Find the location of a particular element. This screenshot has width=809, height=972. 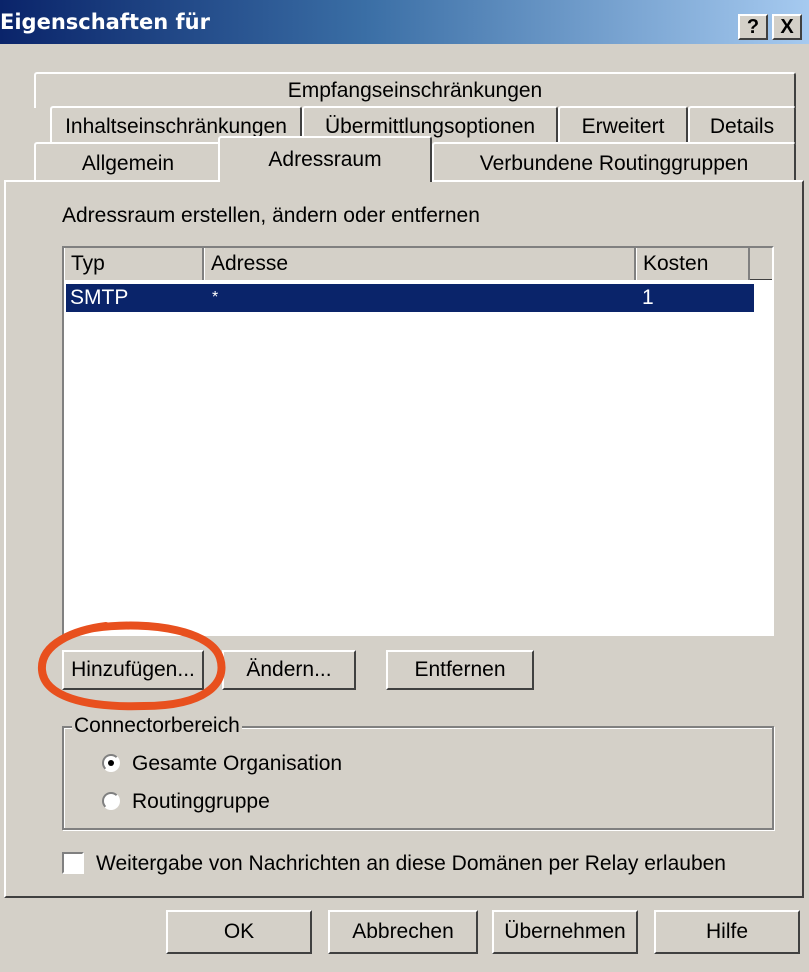

cancel-button: Abbrechen is located at coordinates (403, 932).